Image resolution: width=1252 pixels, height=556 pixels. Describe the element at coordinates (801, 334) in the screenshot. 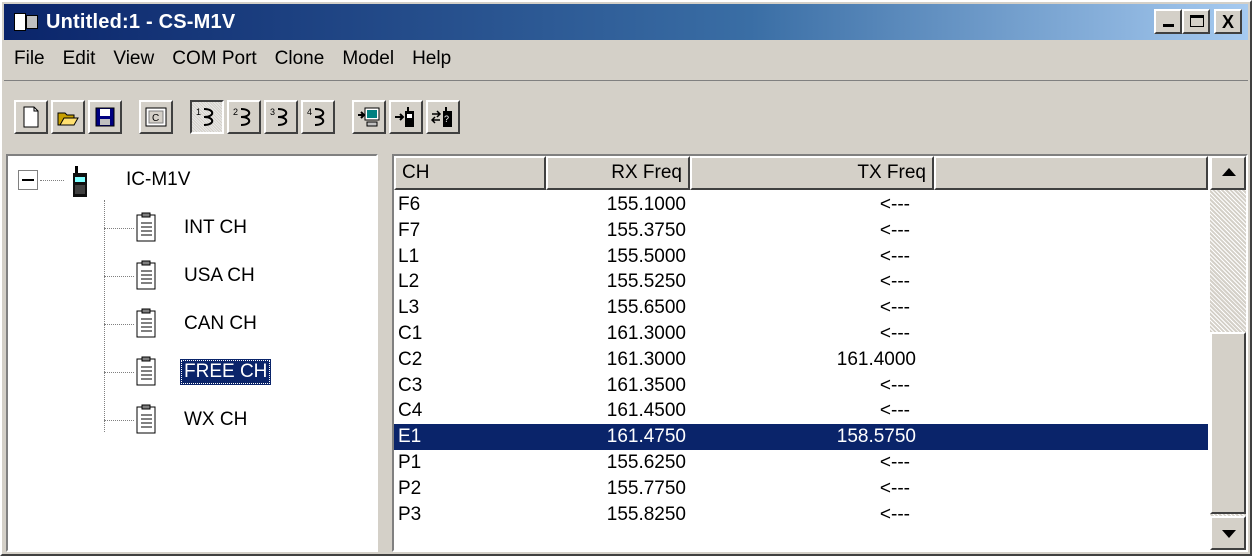

I see `table-row: C1 161.3000 <---` at that location.